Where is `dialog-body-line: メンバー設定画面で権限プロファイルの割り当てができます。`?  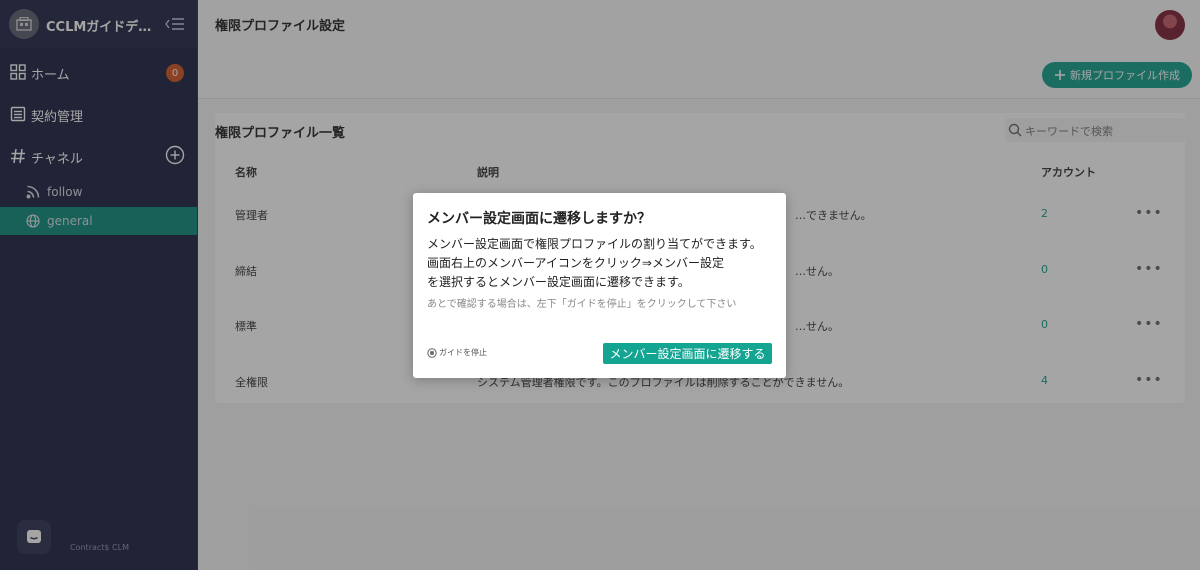
dialog-body-line: メンバー設定画面で権限プロファイルの割り当てができます。 is located at coordinates (594, 244).